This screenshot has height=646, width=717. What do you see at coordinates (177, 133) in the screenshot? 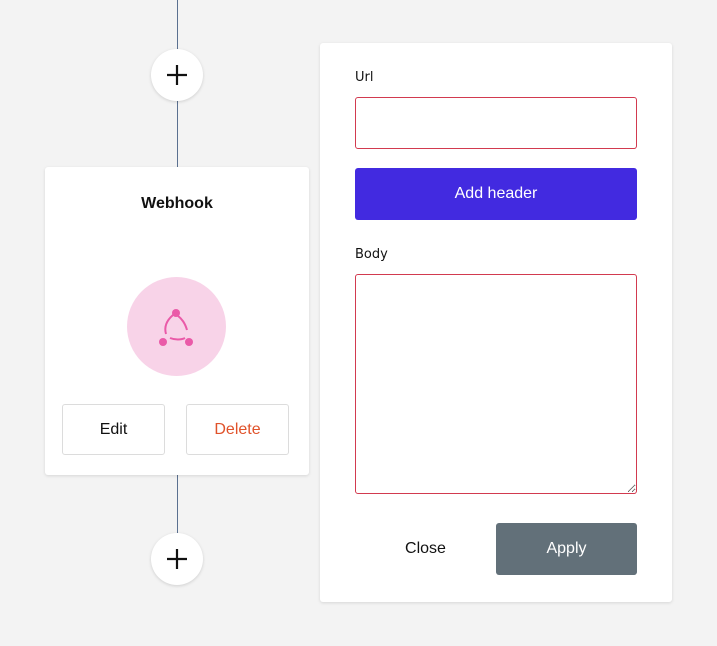
I see `flow-connector-middle` at bounding box center [177, 133].